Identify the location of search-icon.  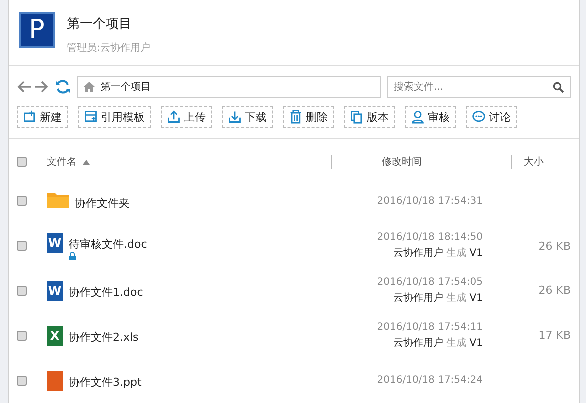
(558, 87).